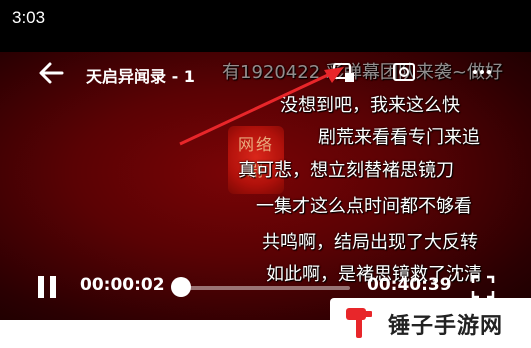 The width and height of the screenshot is (531, 348). What do you see at coordinates (399, 137) in the screenshot?
I see `danmaku-line-3: 剧荒来看看专门来追` at bounding box center [399, 137].